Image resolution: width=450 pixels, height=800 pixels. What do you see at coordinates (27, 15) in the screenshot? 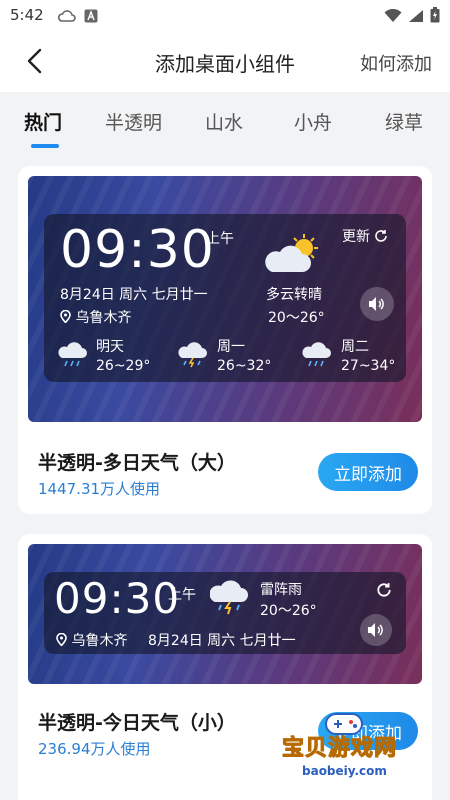
I see `status-time: 5:42` at bounding box center [27, 15].